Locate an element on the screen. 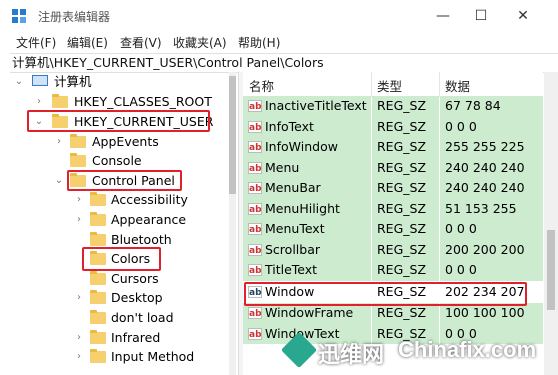  window-title: 注册表编辑器 is located at coordinates (74, 17).